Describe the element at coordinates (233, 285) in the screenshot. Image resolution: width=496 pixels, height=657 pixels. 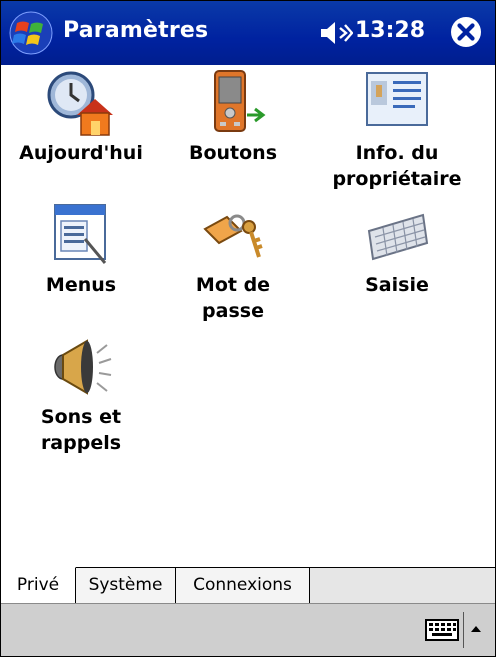
I see `tile-label: Mot de` at that location.